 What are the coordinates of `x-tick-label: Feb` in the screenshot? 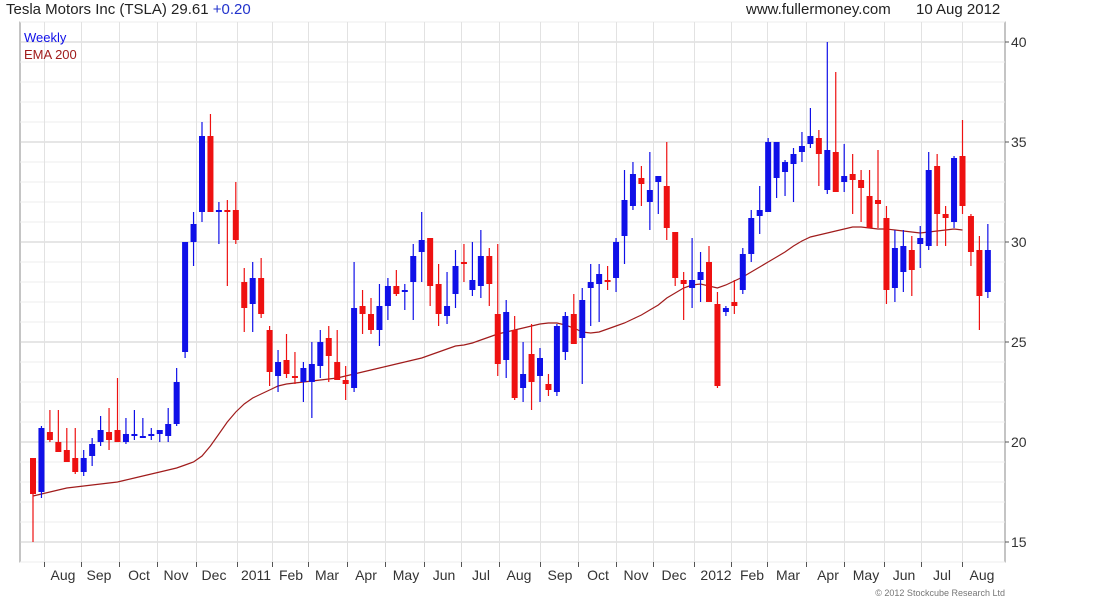 It's located at (752, 575).